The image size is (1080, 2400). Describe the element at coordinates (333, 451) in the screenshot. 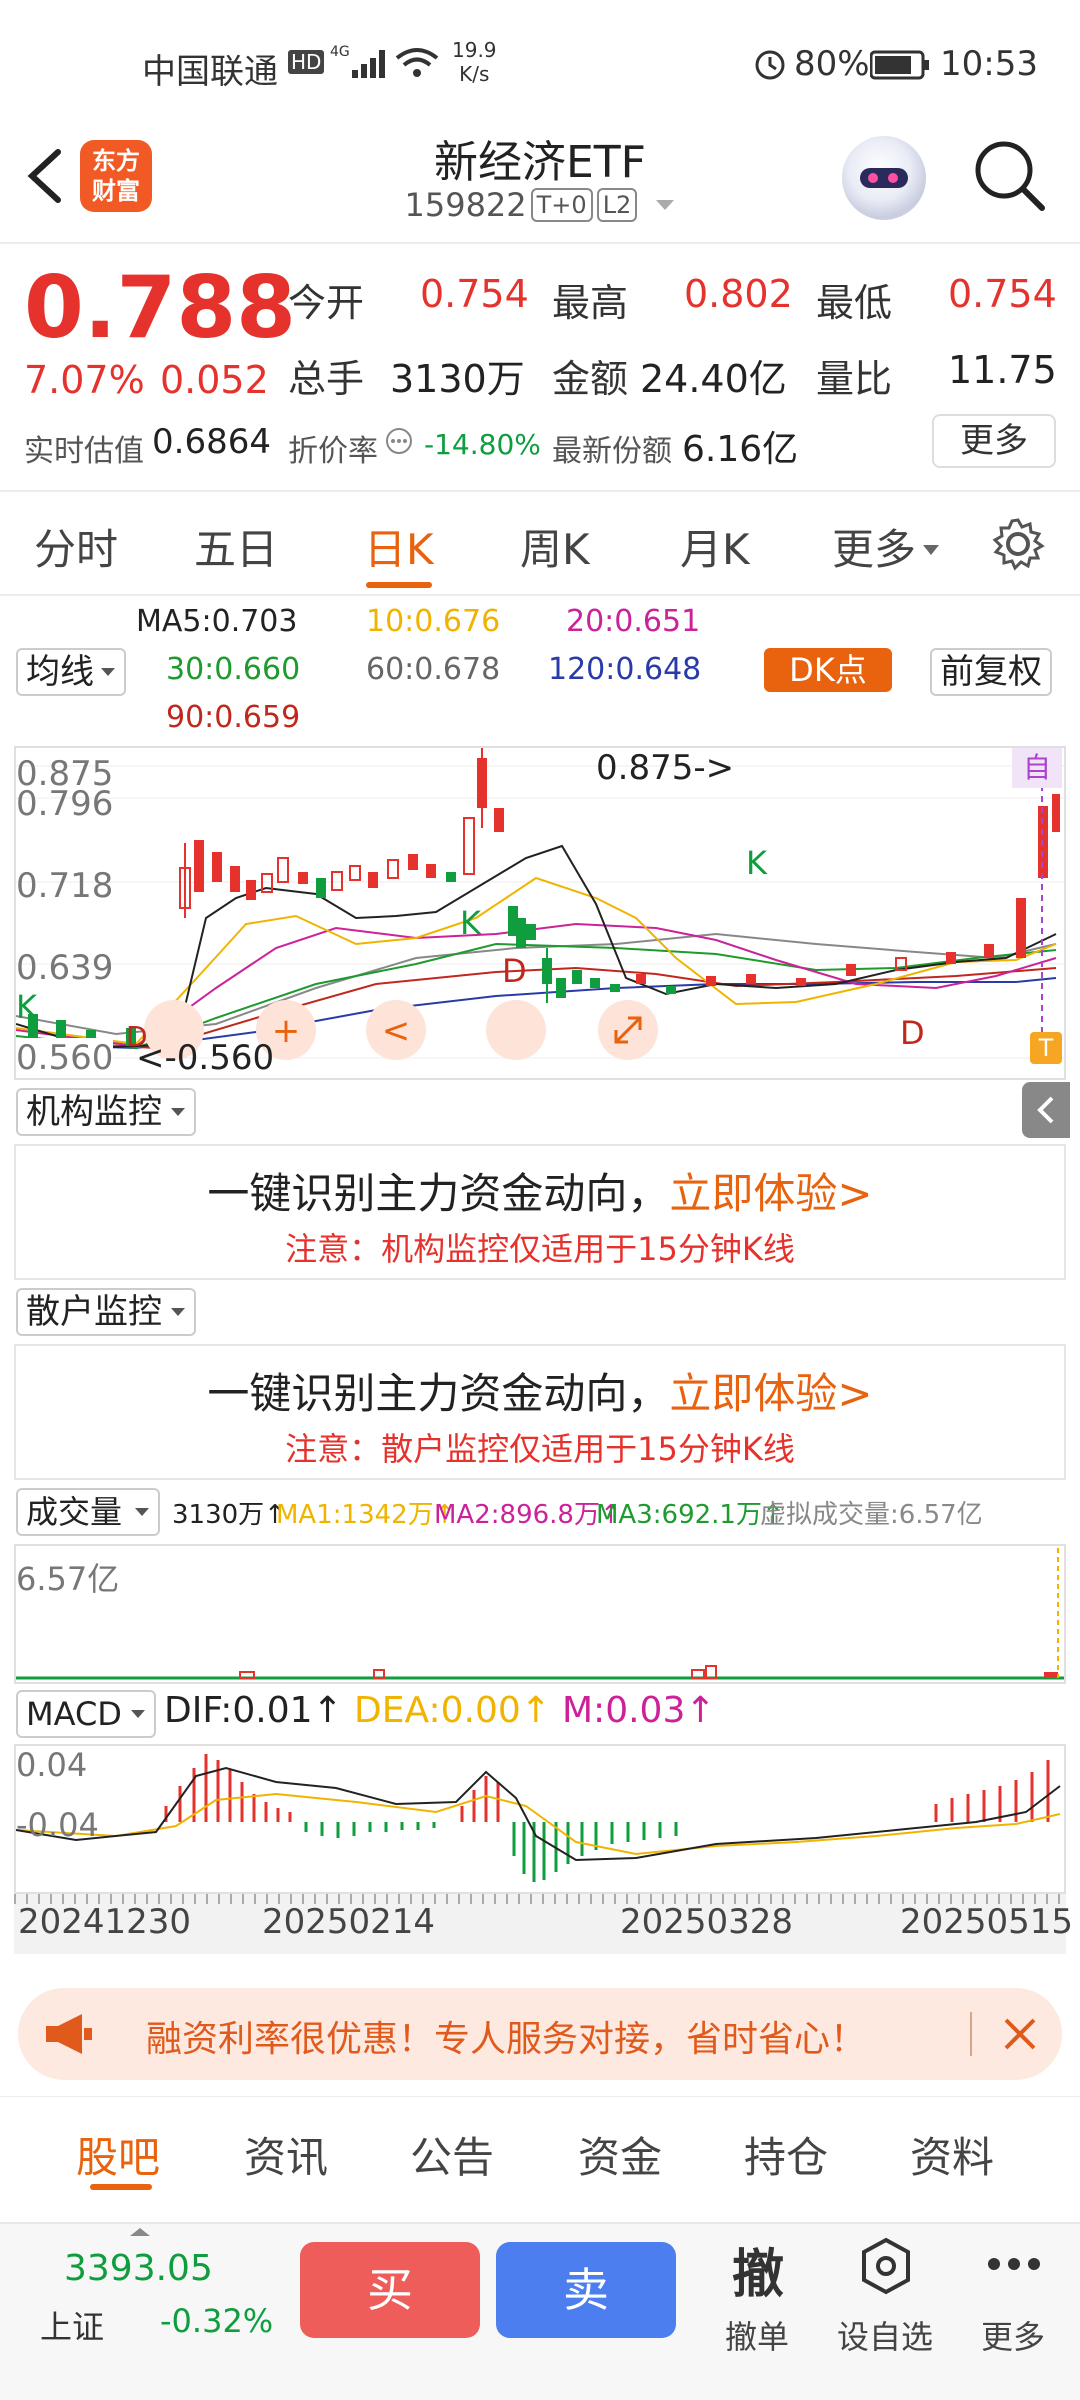

I see `discount-label: 折价率` at that location.